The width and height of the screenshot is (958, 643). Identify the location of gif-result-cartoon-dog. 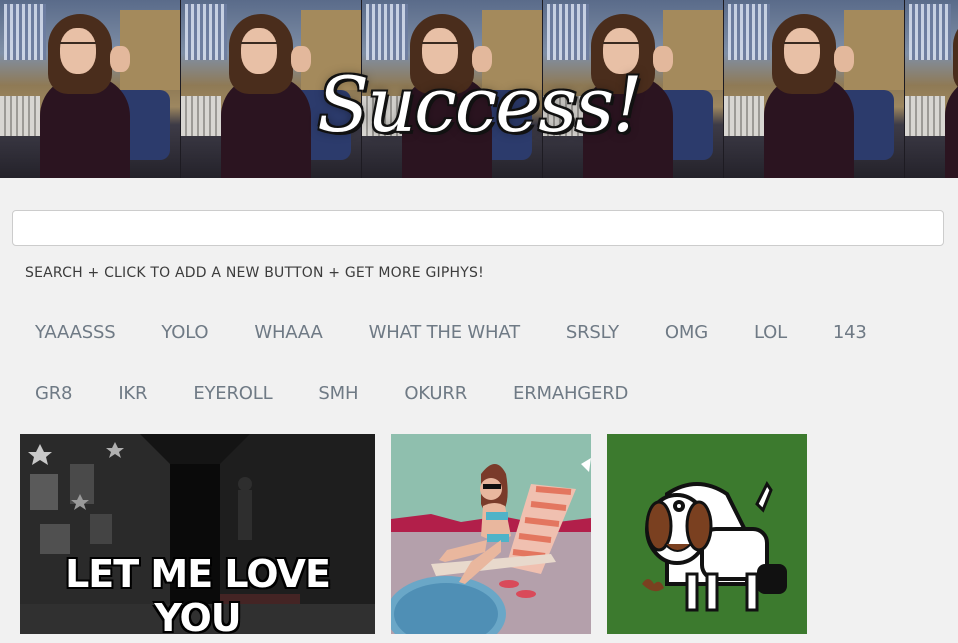
(707, 534).